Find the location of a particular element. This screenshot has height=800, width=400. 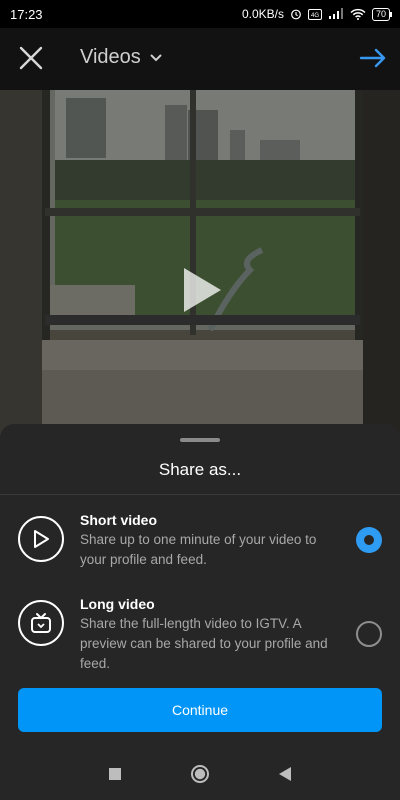

home-button is located at coordinates (200, 774).